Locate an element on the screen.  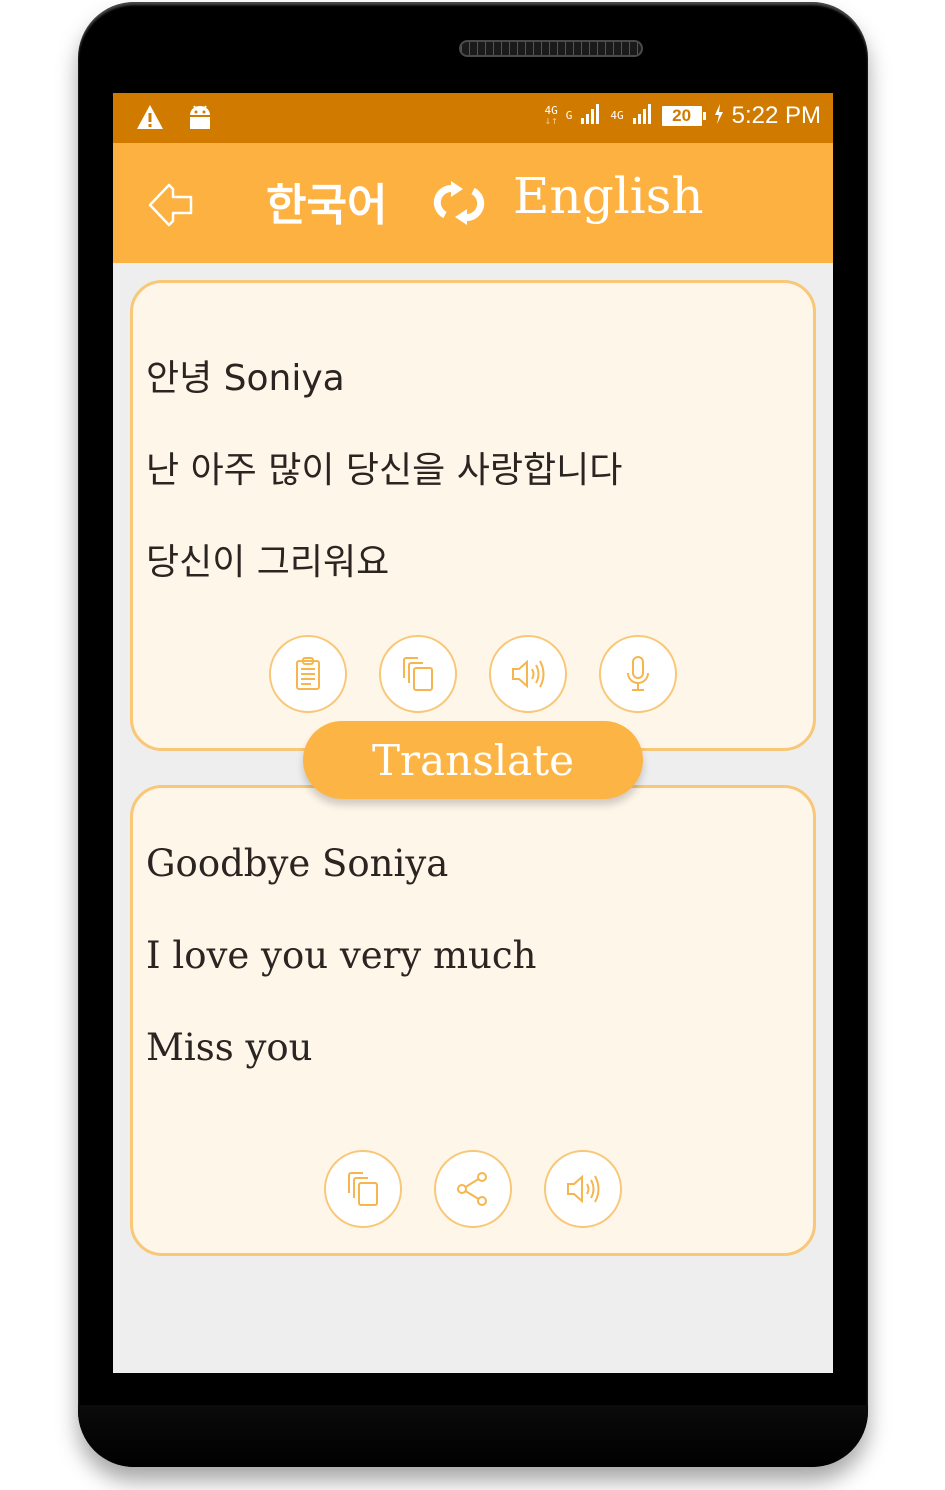
battery-icon: 20 is located at coordinates (683, 116).